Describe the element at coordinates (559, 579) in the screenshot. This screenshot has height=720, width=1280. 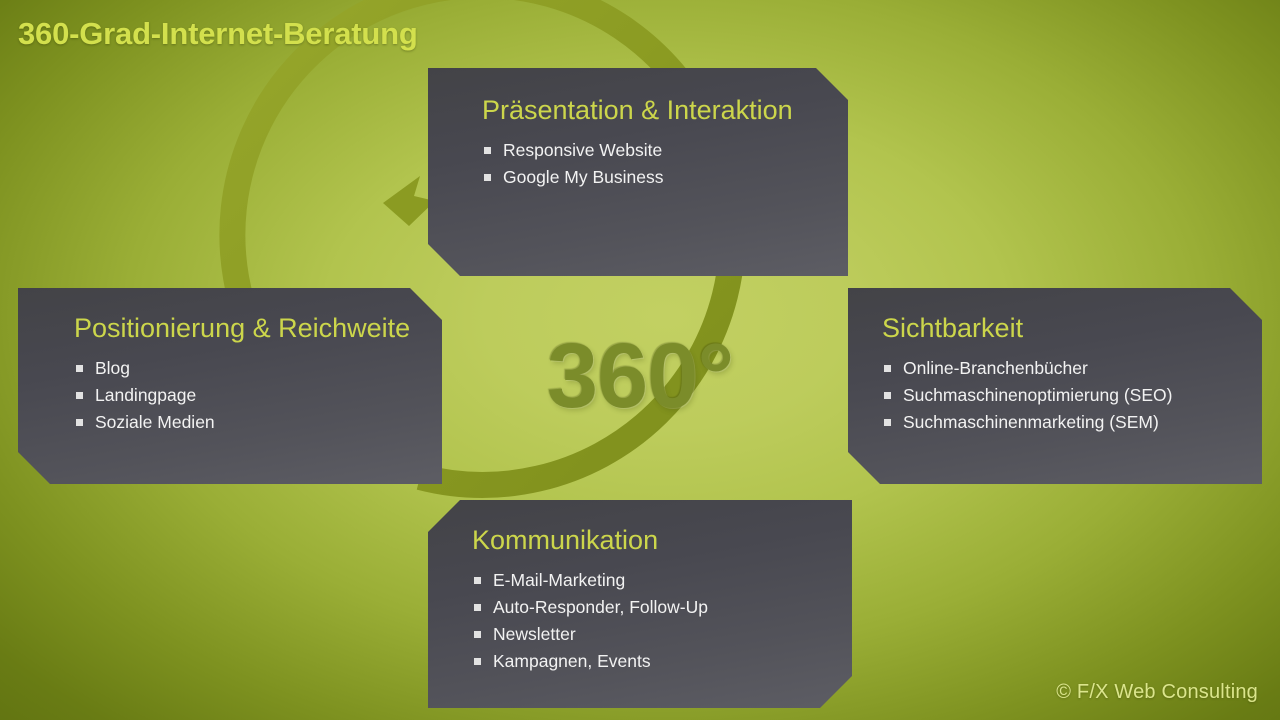
I see `list-item-label: E-Mail-Marketing` at that location.